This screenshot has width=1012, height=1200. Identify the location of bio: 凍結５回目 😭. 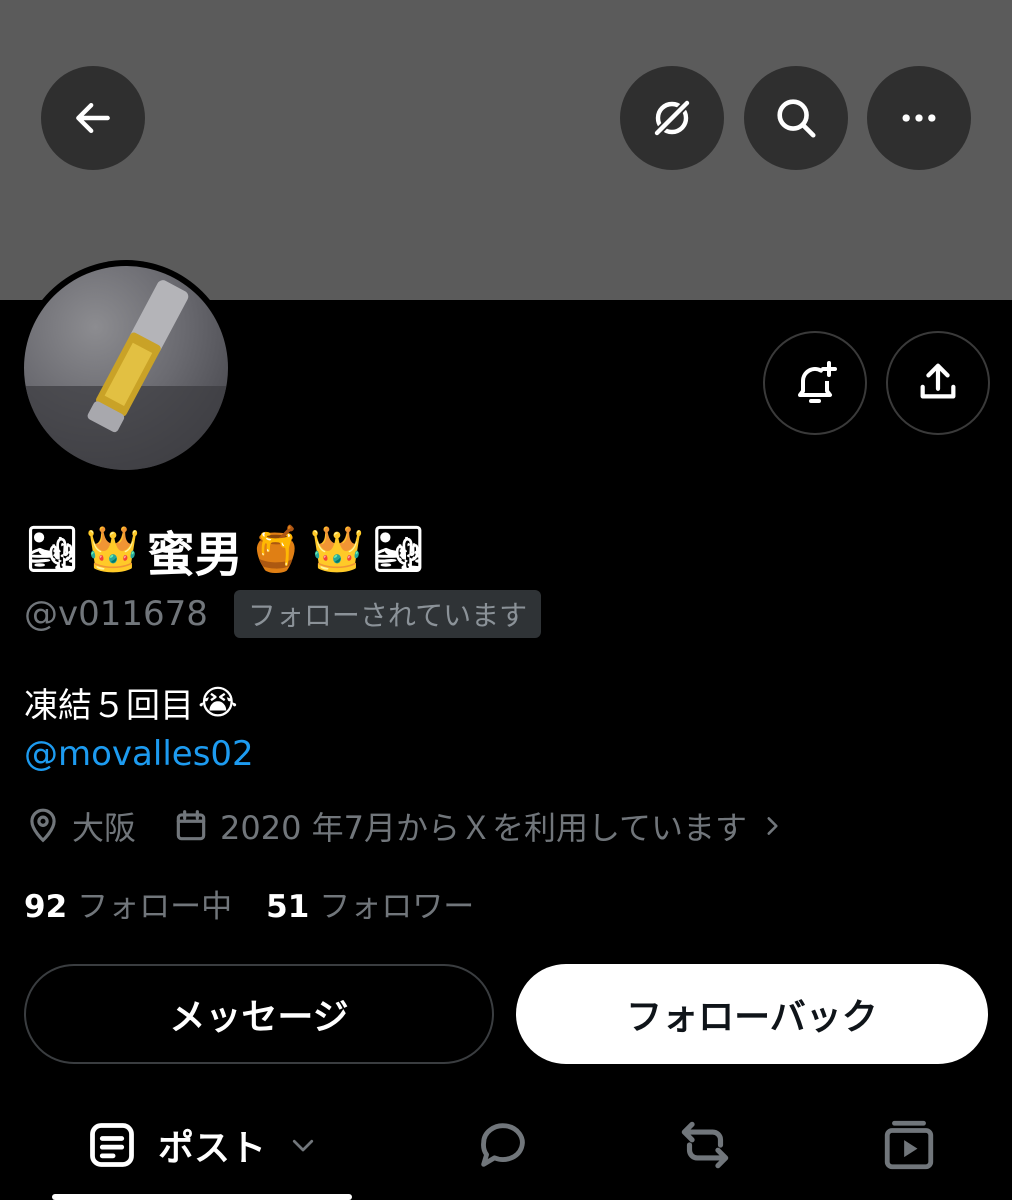
(131, 702).